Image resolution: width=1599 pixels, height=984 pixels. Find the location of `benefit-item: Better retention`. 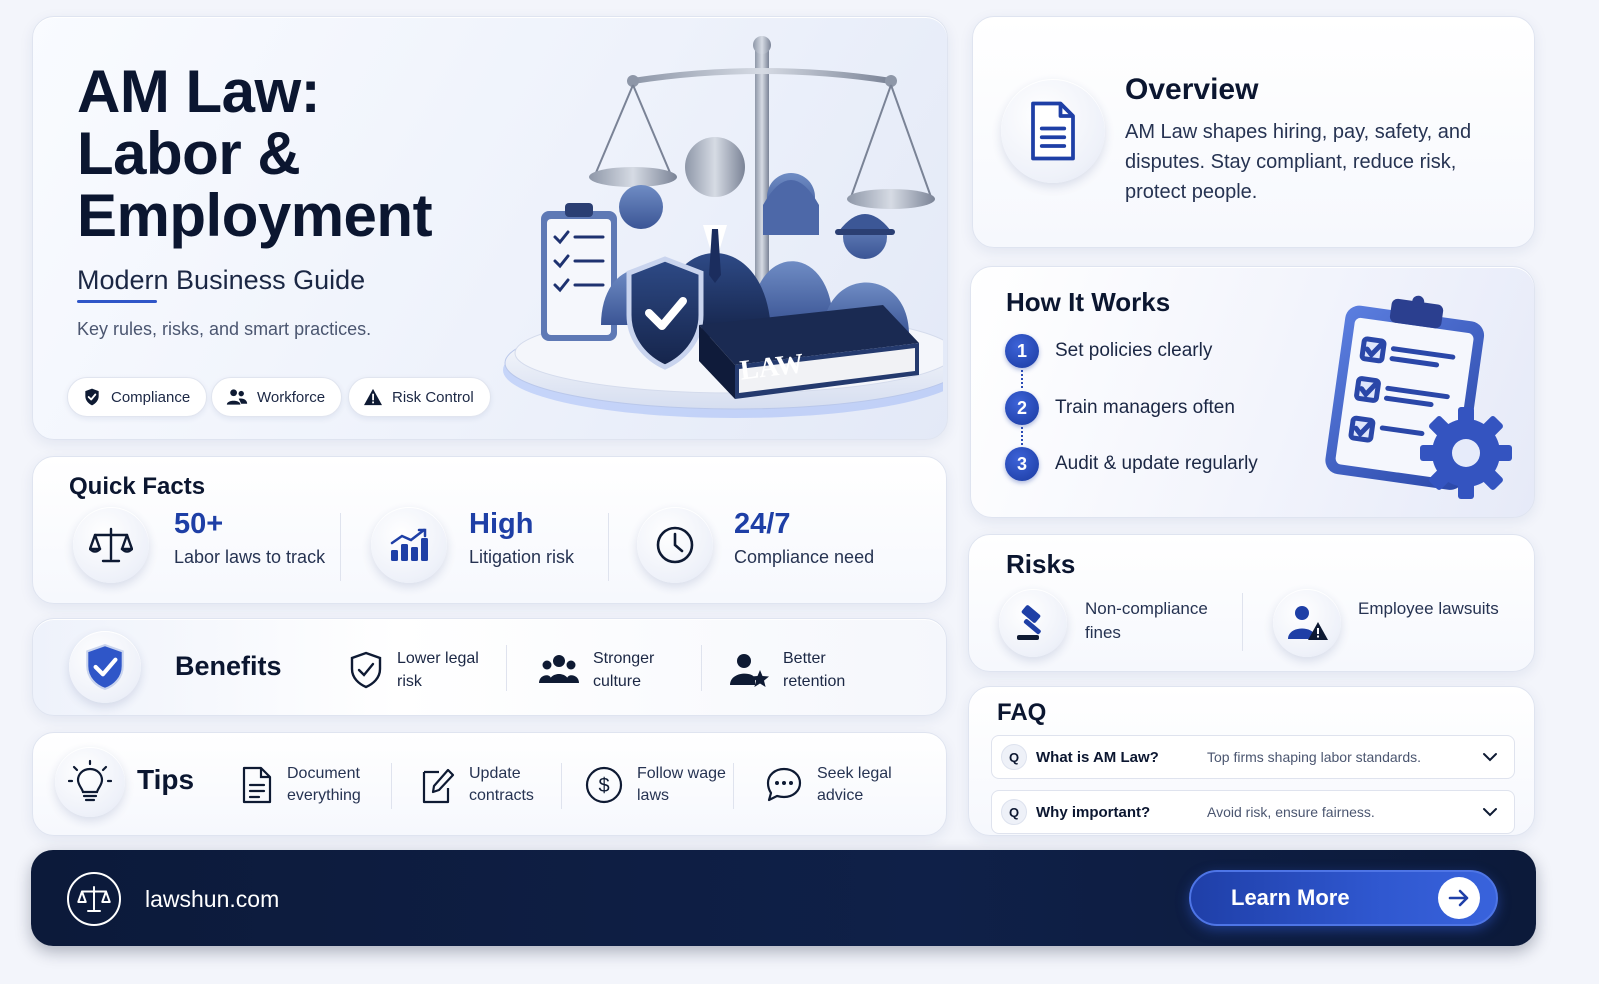

benefit-item: Better retention is located at coordinates (806, 670).